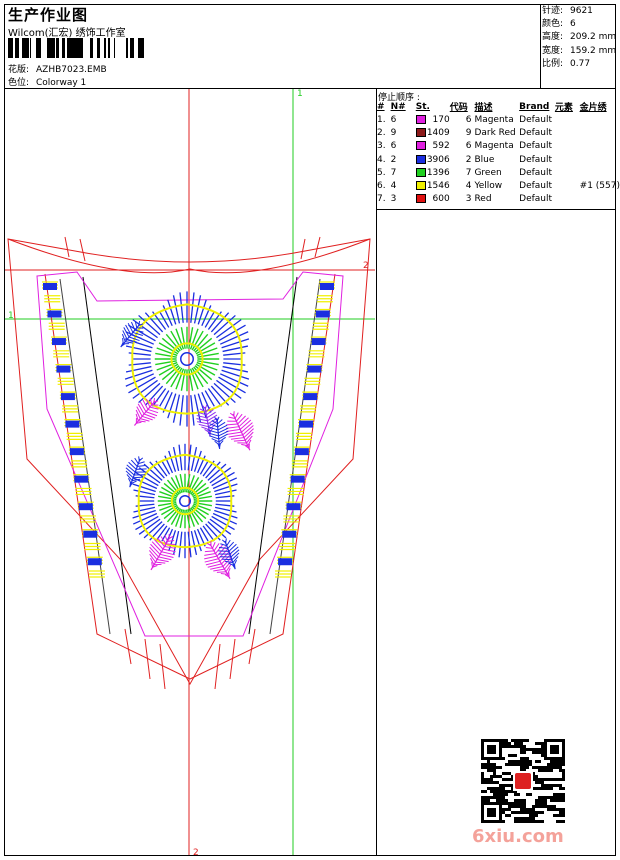 The image size is (620, 860). What do you see at coordinates (185, 501) in the screenshot?
I see `flower-lower` at bounding box center [185, 501].